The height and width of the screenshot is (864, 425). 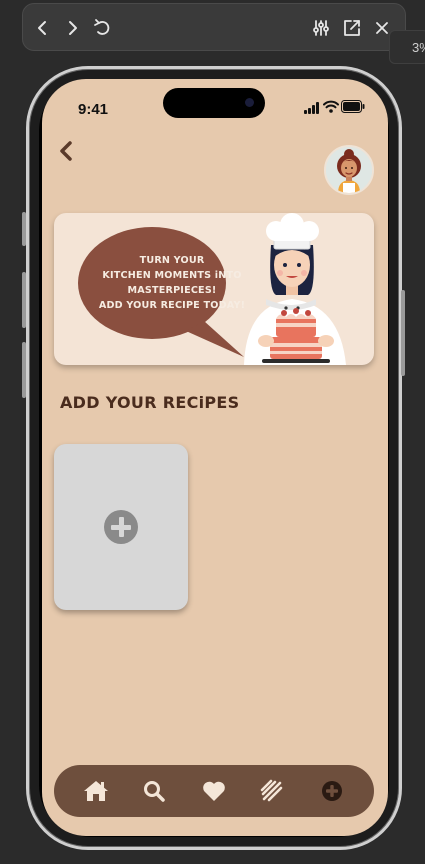 What do you see at coordinates (407, 47) in the screenshot?
I see `side-tab: 3%` at bounding box center [407, 47].